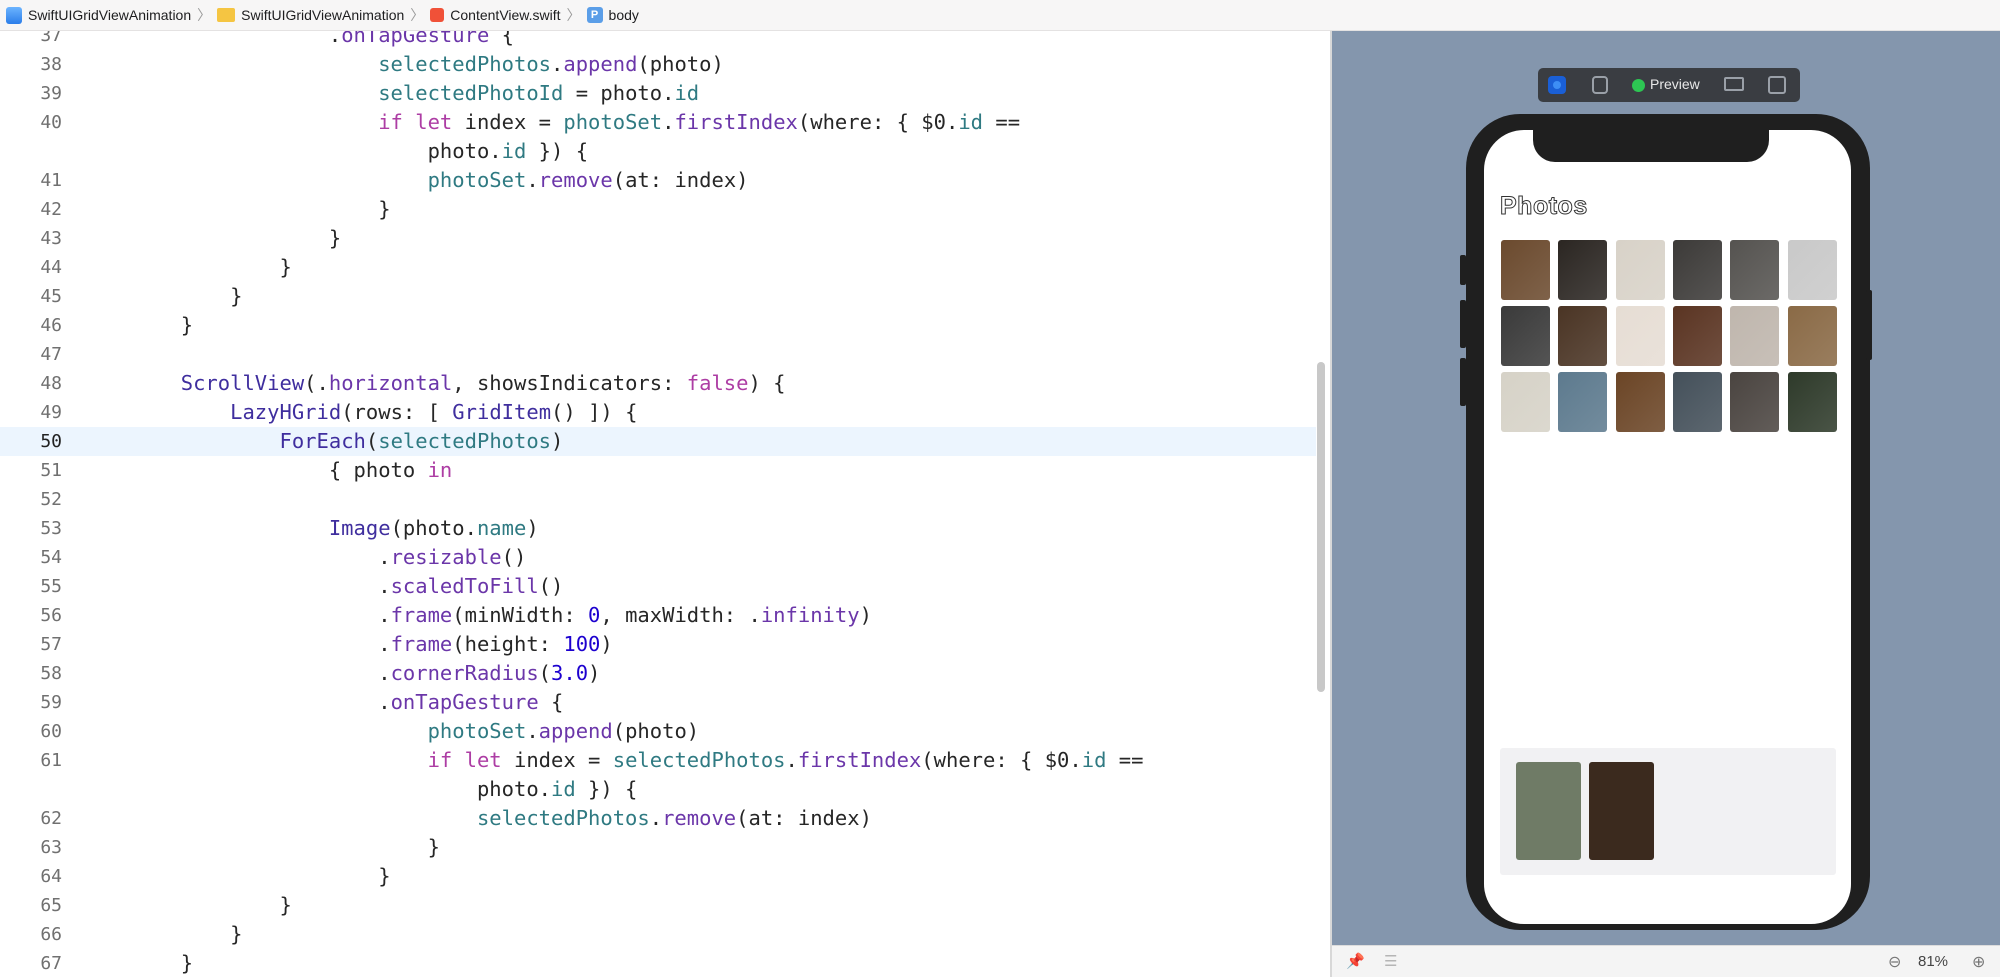 The width and height of the screenshot is (2000, 977). What do you see at coordinates (658, 238) in the screenshot?
I see `code-line: 43 }` at bounding box center [658, 238].